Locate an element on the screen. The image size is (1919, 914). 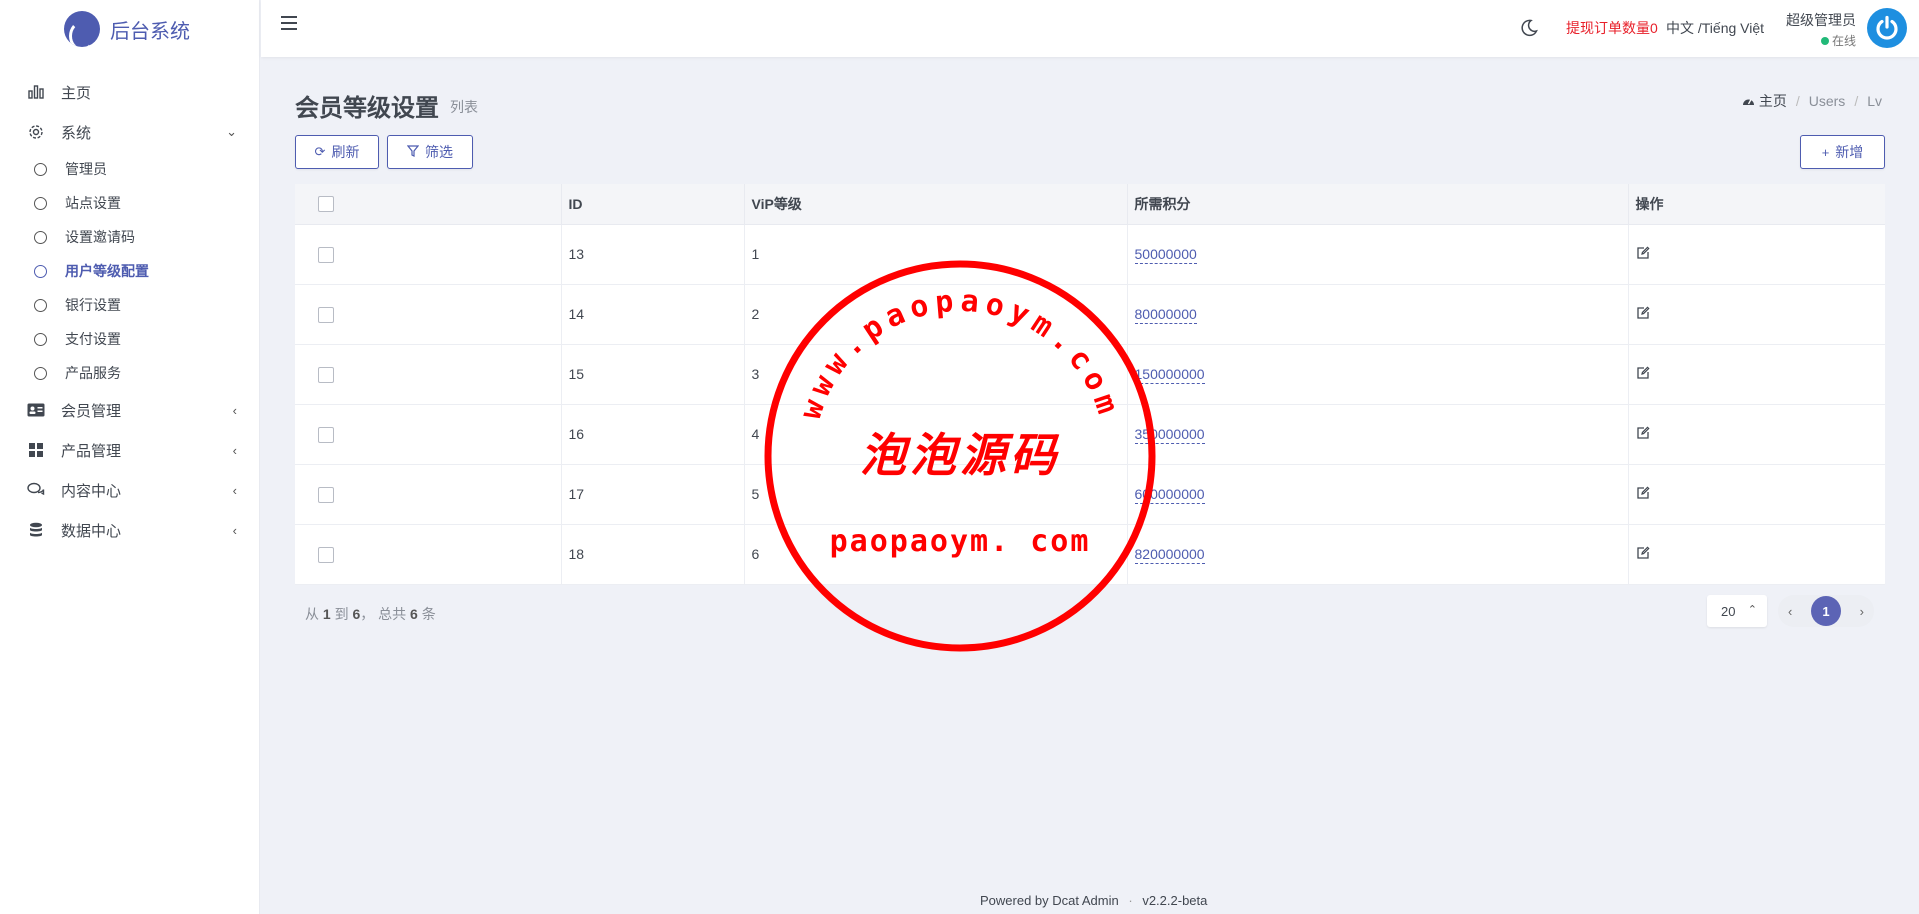
sidebar-subitem-user-level: 用户等级配置 is located at coordinates (129, 271).